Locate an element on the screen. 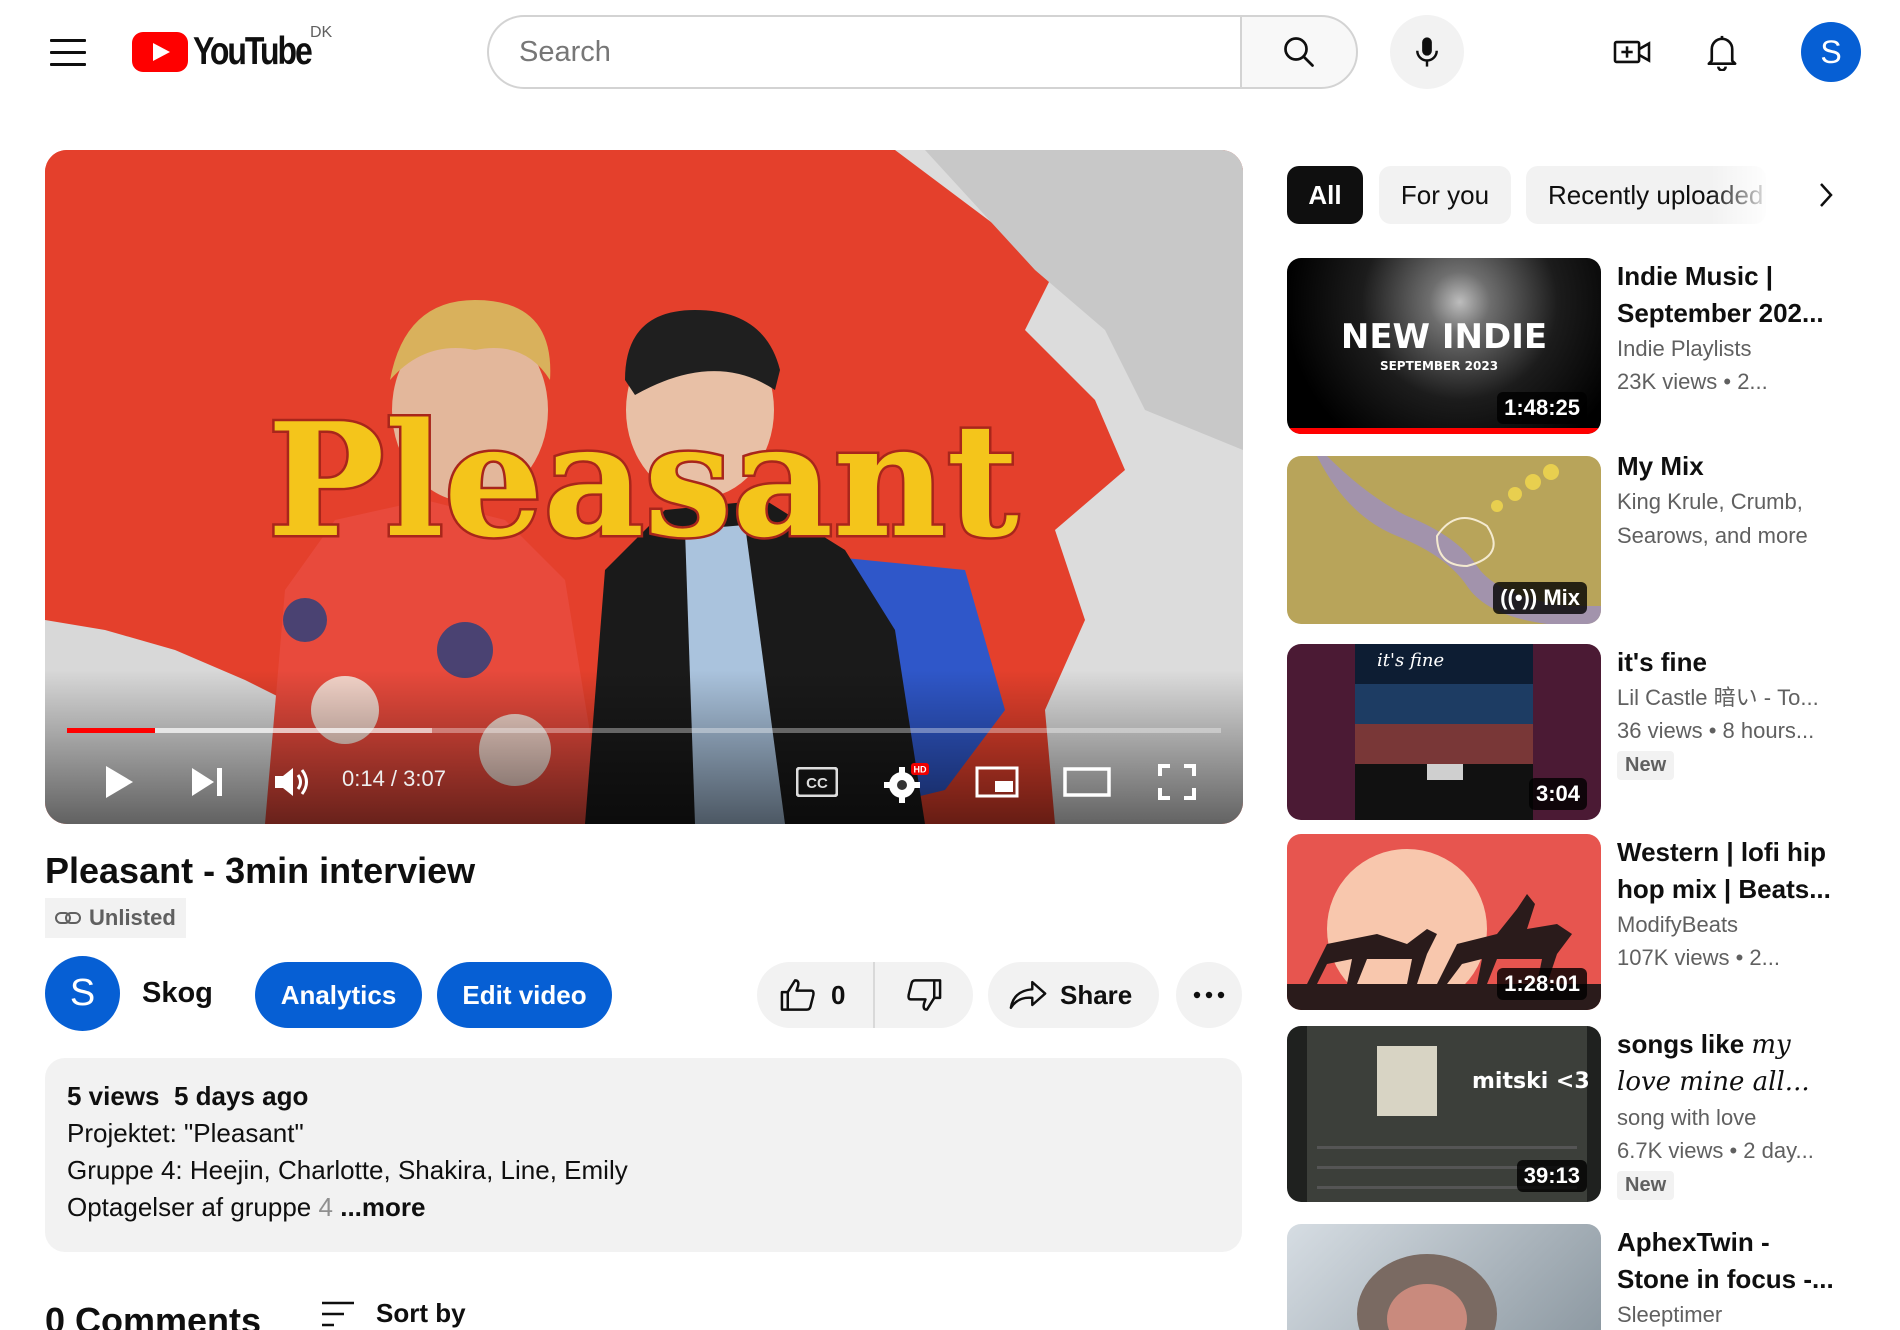  fullscreen-button is located at coordinates (1177, 782).